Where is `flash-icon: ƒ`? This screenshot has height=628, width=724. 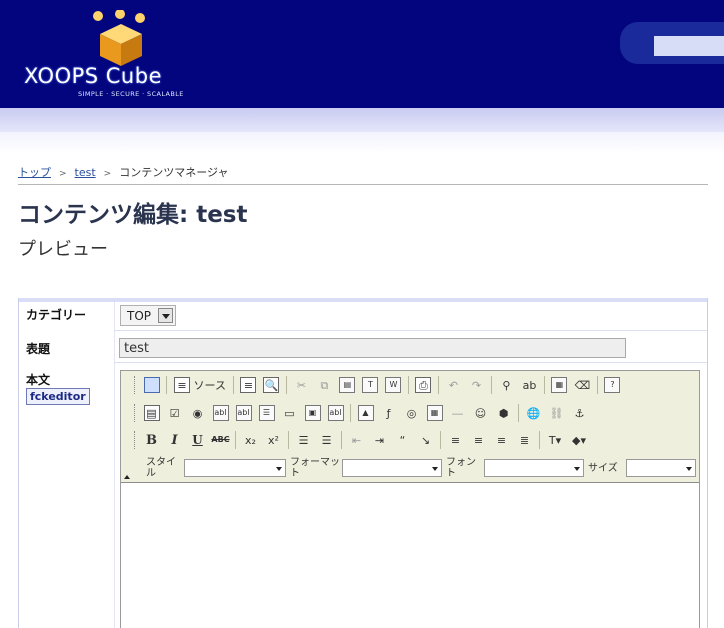 flash-icon: ƒ is located at coordinates (388, 413).